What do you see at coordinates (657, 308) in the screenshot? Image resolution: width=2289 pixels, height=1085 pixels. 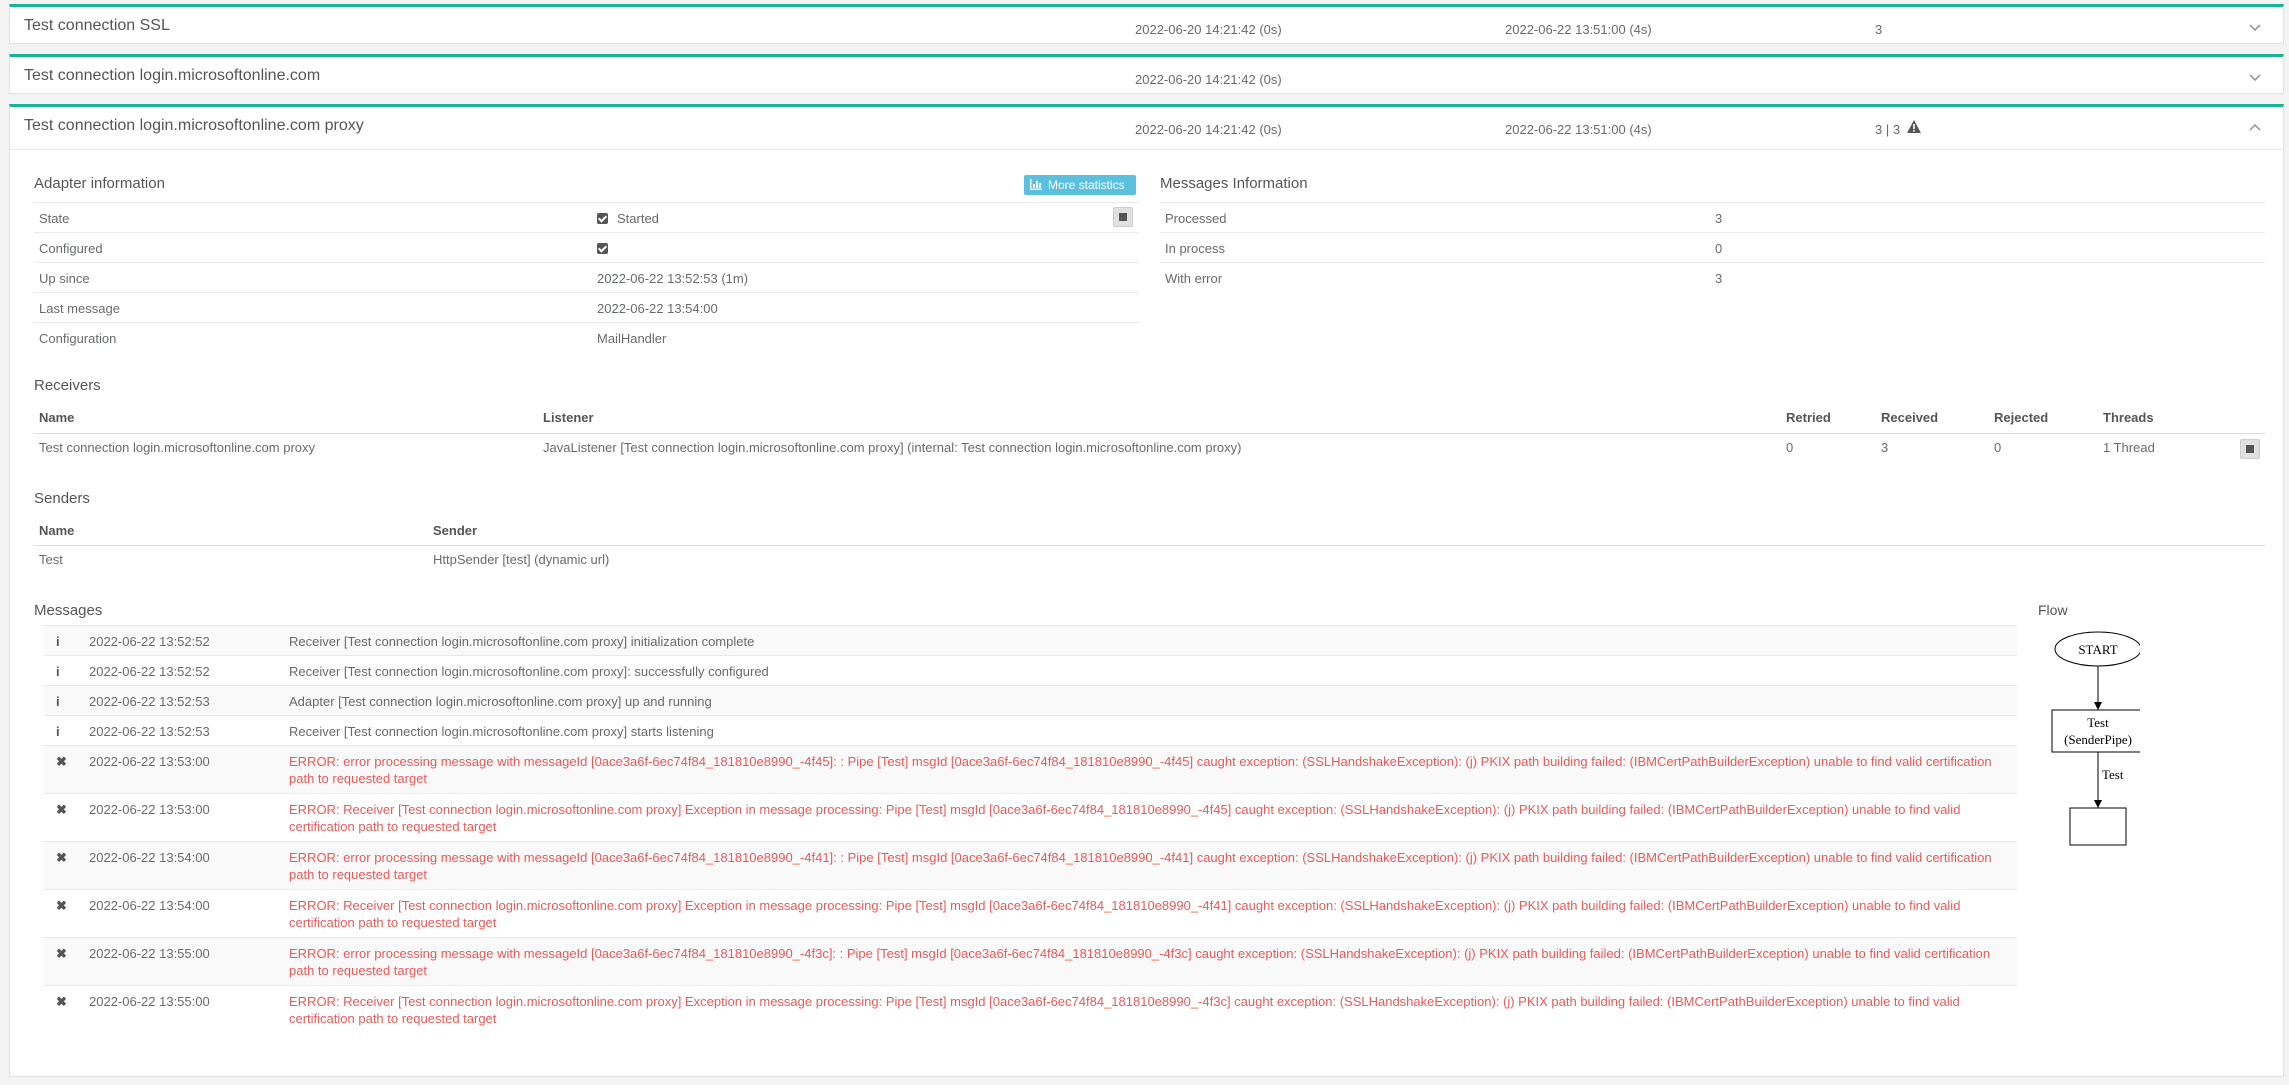 I see `adapter-info-value: 2022-06-22 13:54:00` at bounding box center [657, 308].